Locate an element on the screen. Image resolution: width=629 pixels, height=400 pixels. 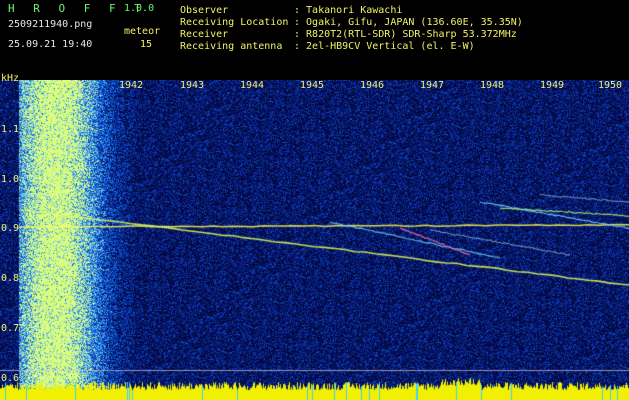
antenna-label: Receiving antenna is located at coordinates (231, 46).